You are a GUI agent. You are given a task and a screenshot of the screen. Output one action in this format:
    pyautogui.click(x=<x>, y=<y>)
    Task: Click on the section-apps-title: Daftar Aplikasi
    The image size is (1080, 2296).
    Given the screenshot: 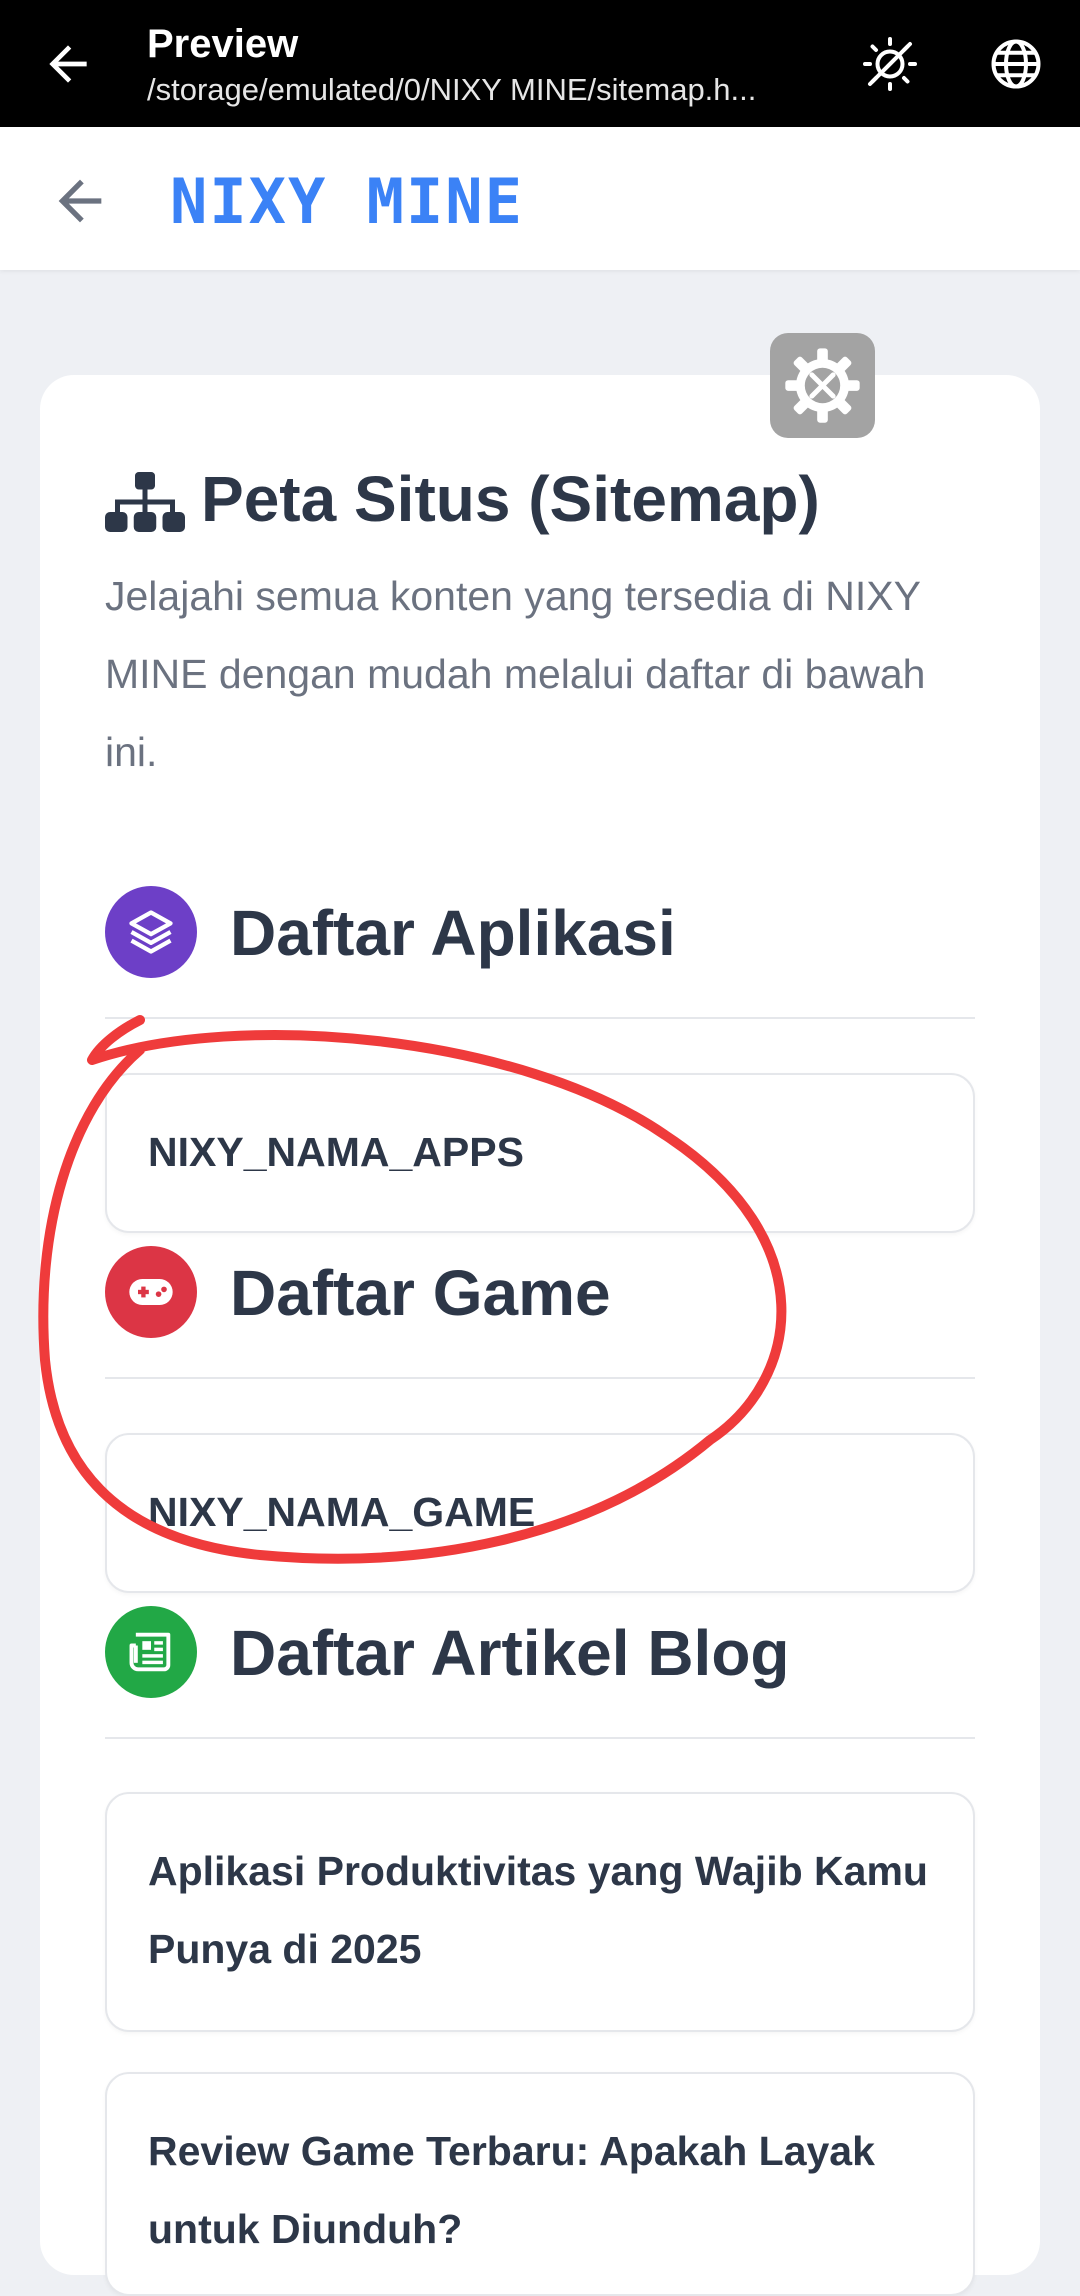 What is the action you would take?
    pyautogui.click(x=453, y=933)
    